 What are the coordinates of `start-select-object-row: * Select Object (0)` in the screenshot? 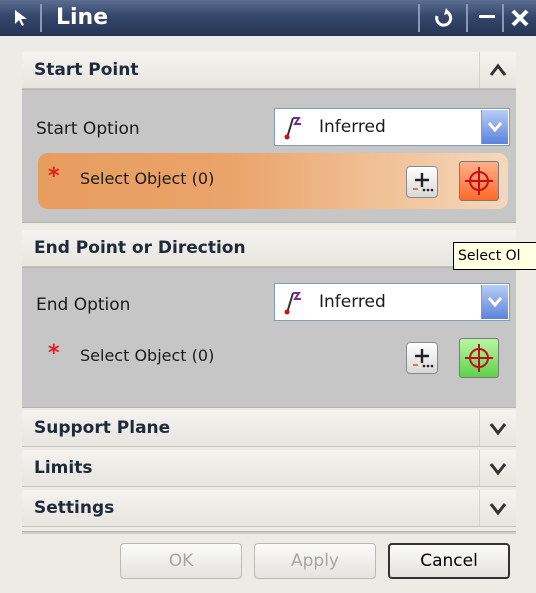 It's located at (273, 181).